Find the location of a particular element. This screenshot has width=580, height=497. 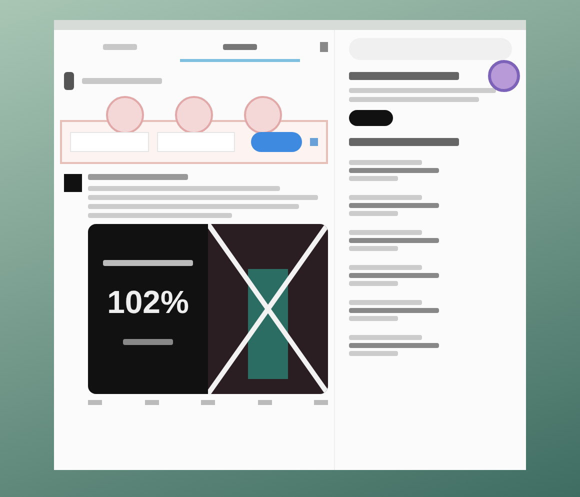

search-field is located at coordinates (430, 49).